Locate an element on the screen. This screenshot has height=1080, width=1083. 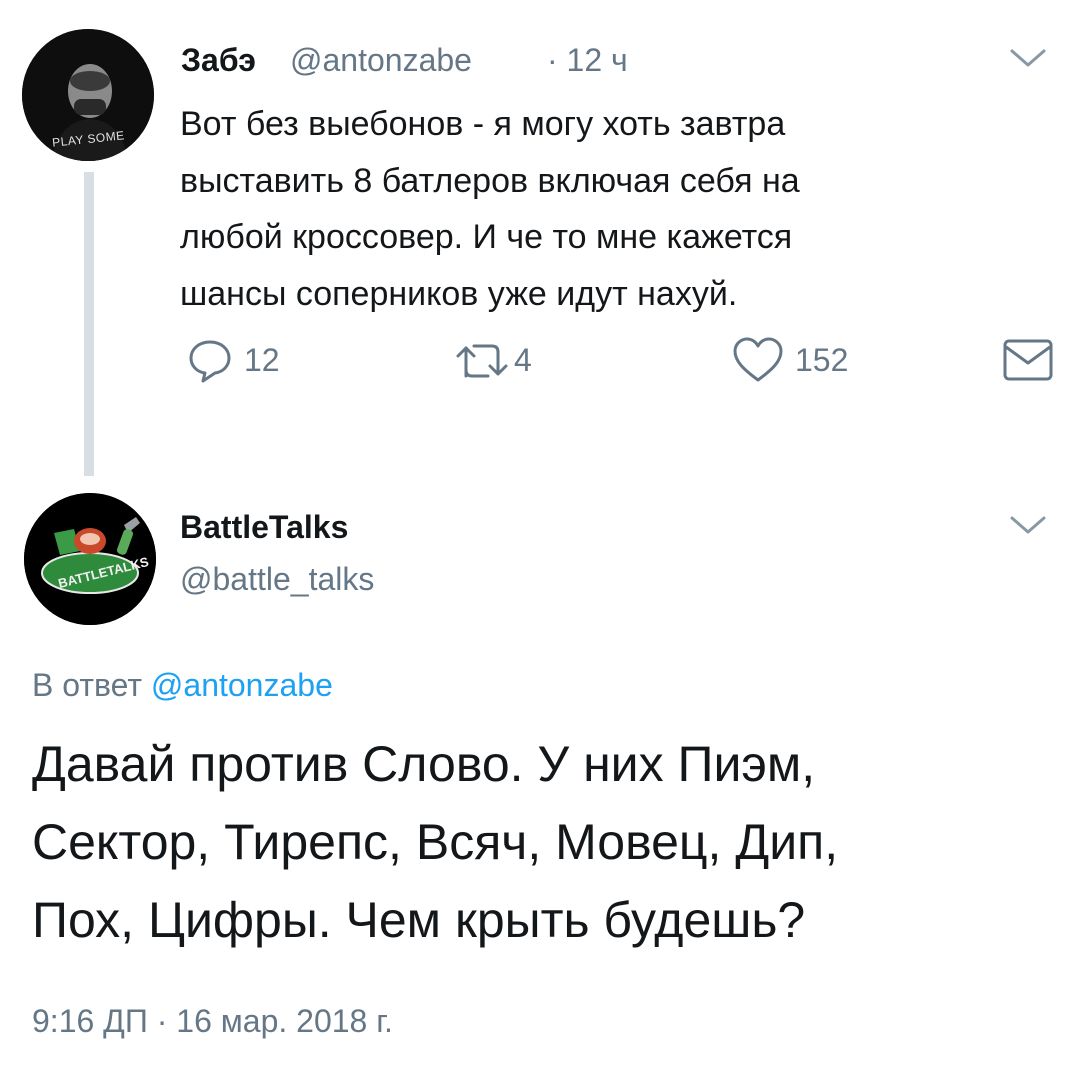
tweet-text-line: шансы соперников уже идут нахуй. is located at coordinates (459, 293).